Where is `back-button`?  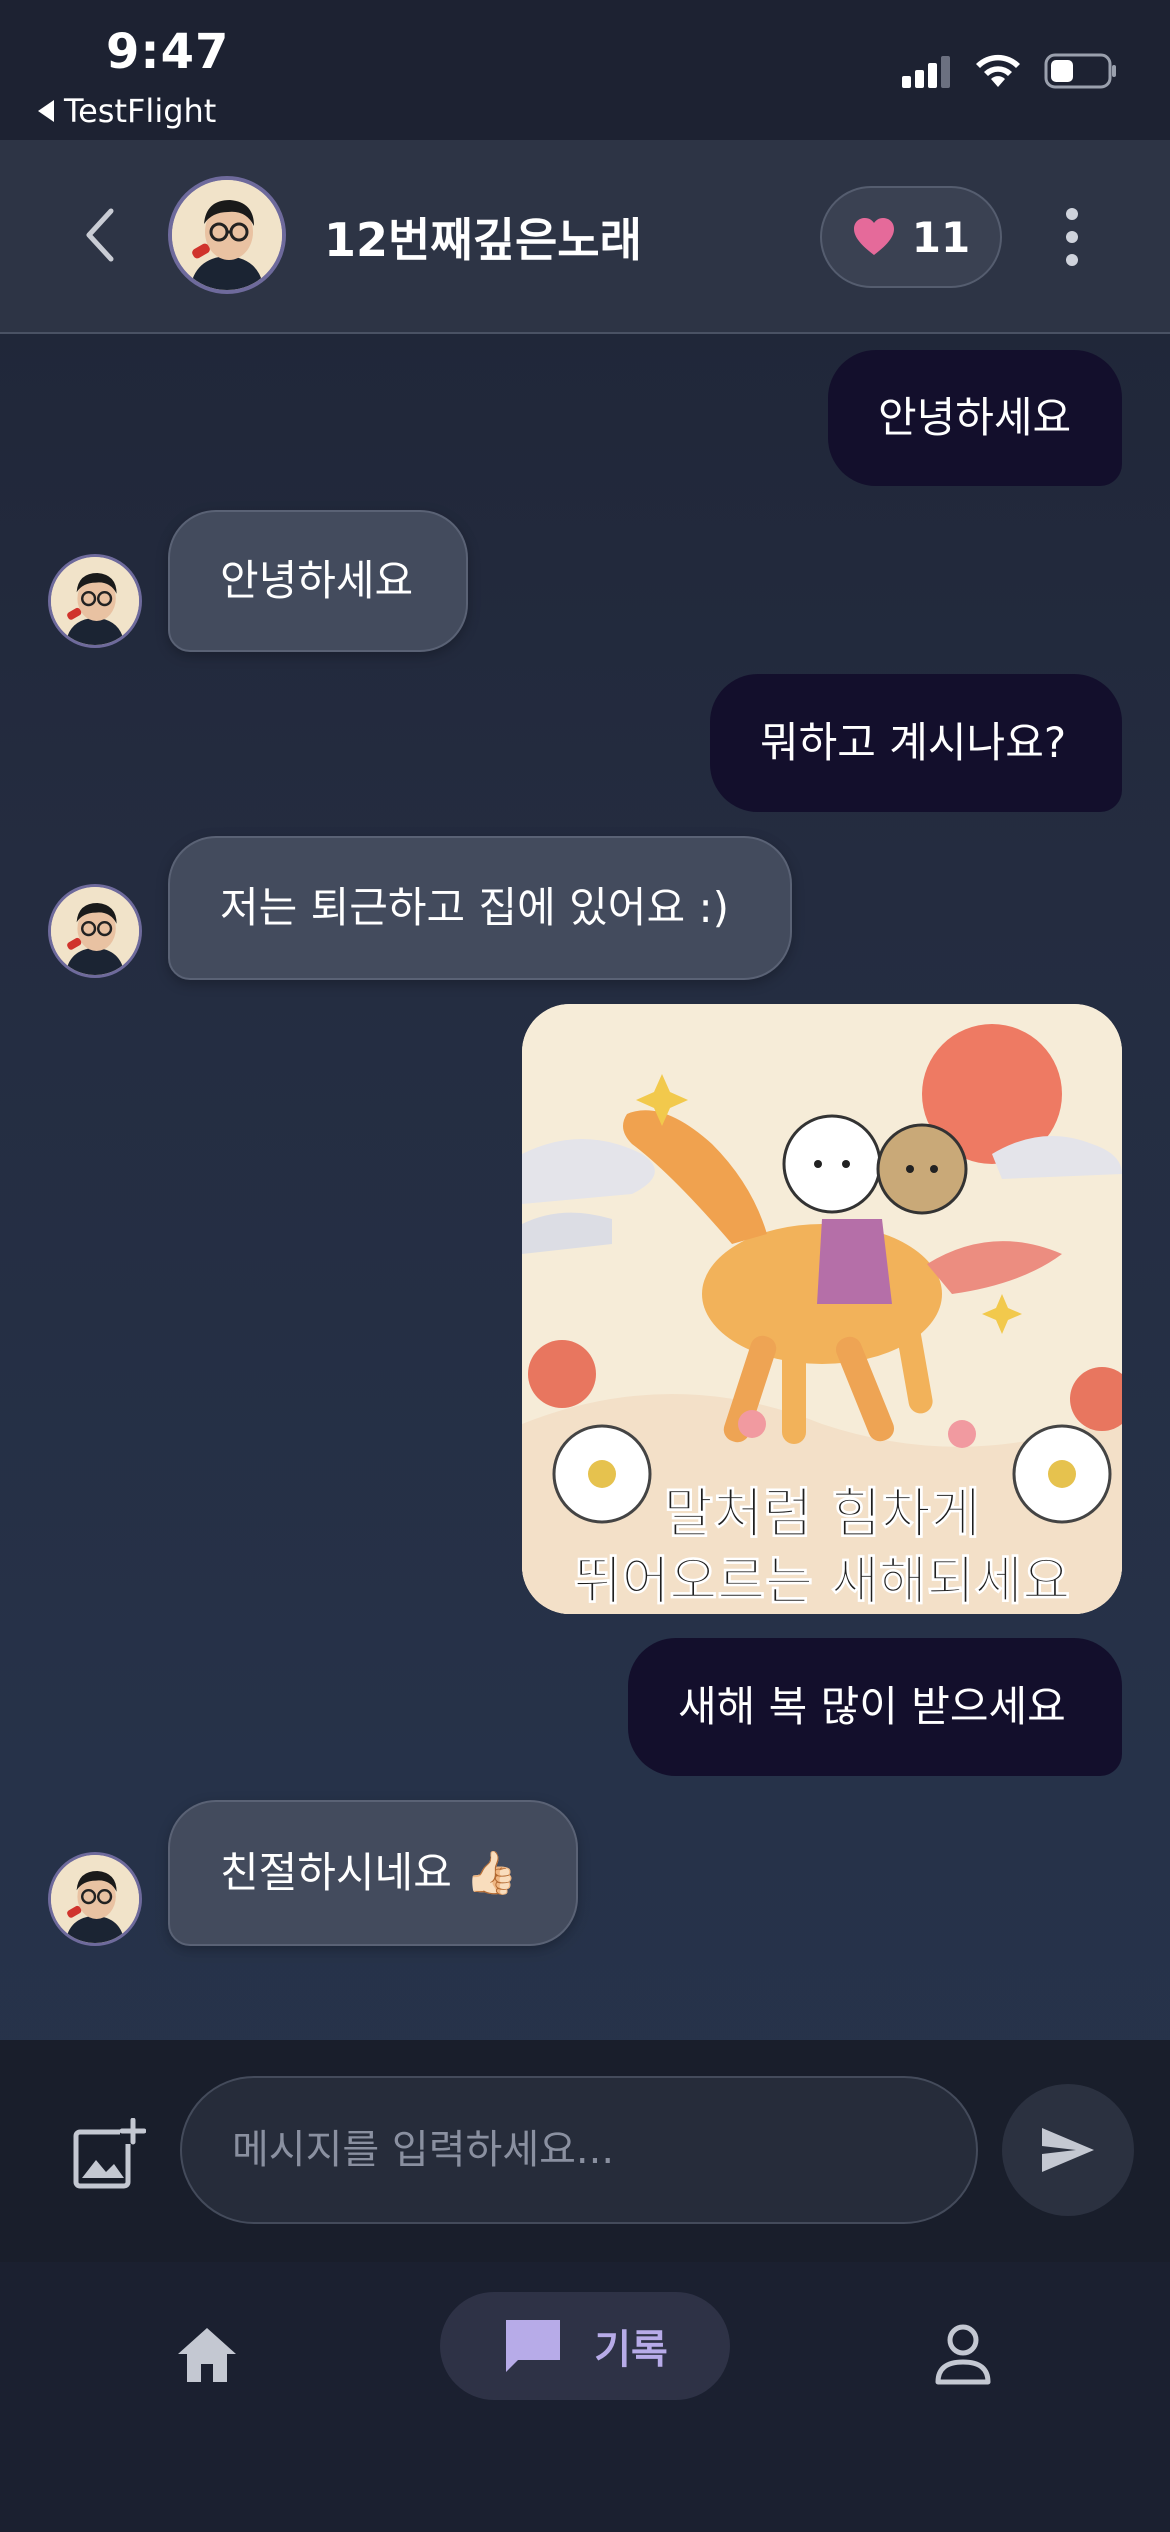 back-button is located at coordinates (100, 235).